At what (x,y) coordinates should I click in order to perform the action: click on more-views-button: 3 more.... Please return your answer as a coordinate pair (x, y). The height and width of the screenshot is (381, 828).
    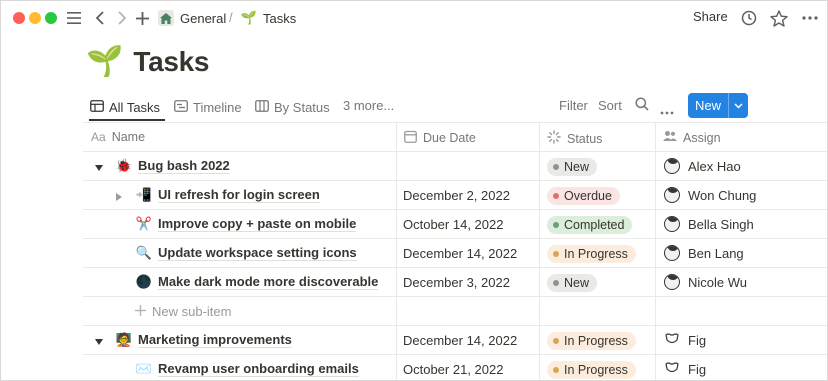
    Looking at the image, I should click on (368, 105).